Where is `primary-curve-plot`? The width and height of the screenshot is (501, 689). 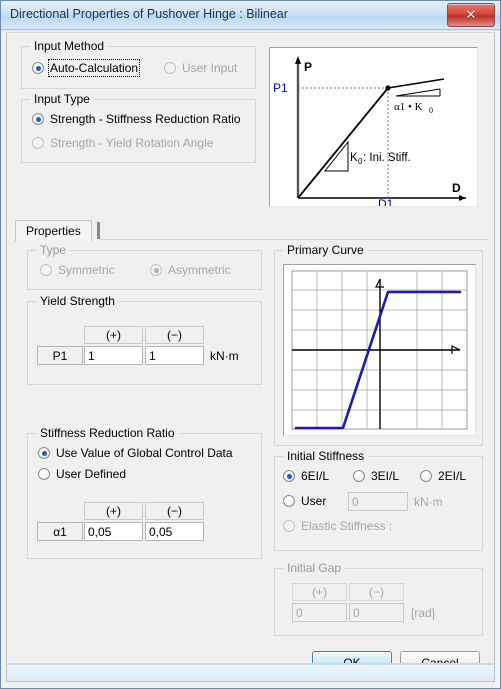 primary-curve-plot is located at coordinates (379, 350).